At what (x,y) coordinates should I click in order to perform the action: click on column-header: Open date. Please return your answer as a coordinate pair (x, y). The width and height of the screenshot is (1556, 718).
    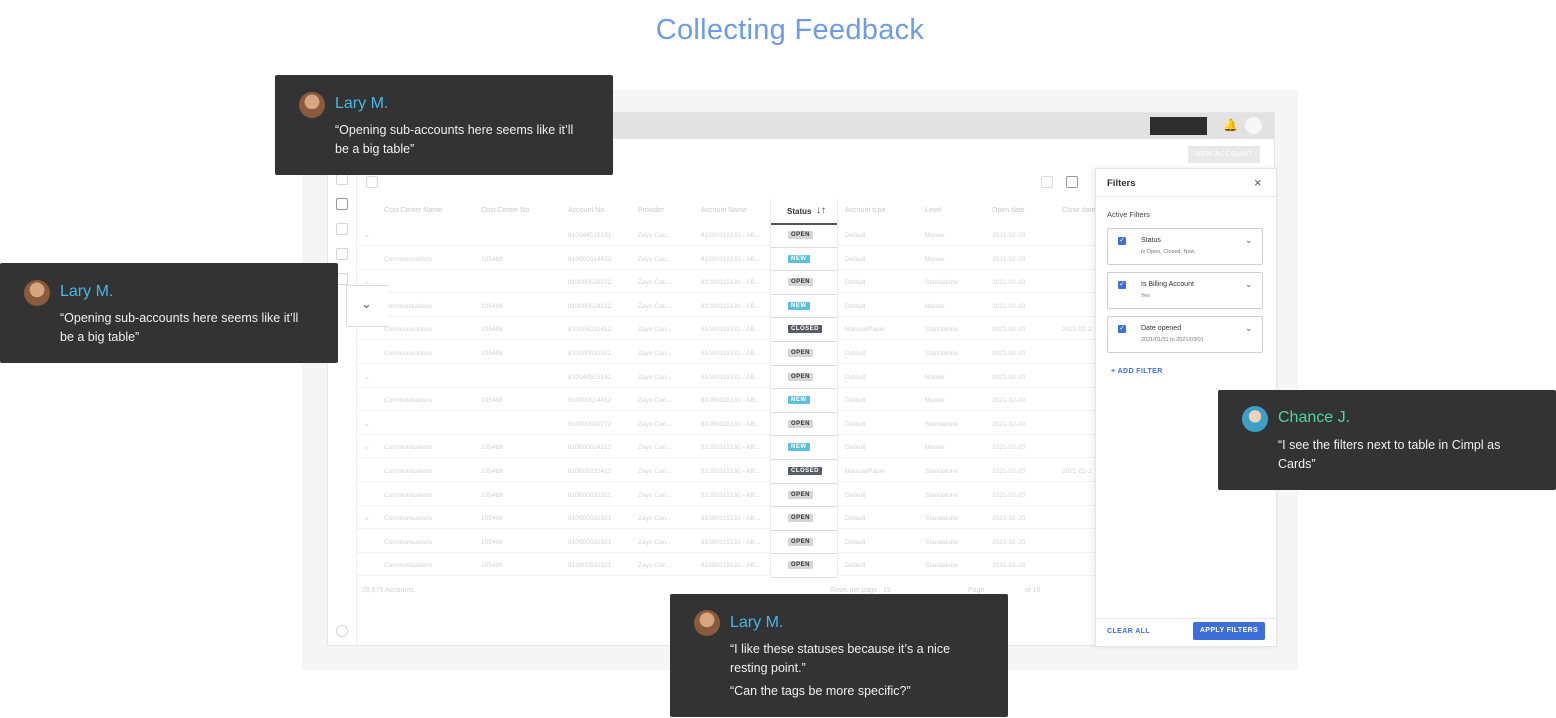
    Looking at the image, I should click on (1008, 210).